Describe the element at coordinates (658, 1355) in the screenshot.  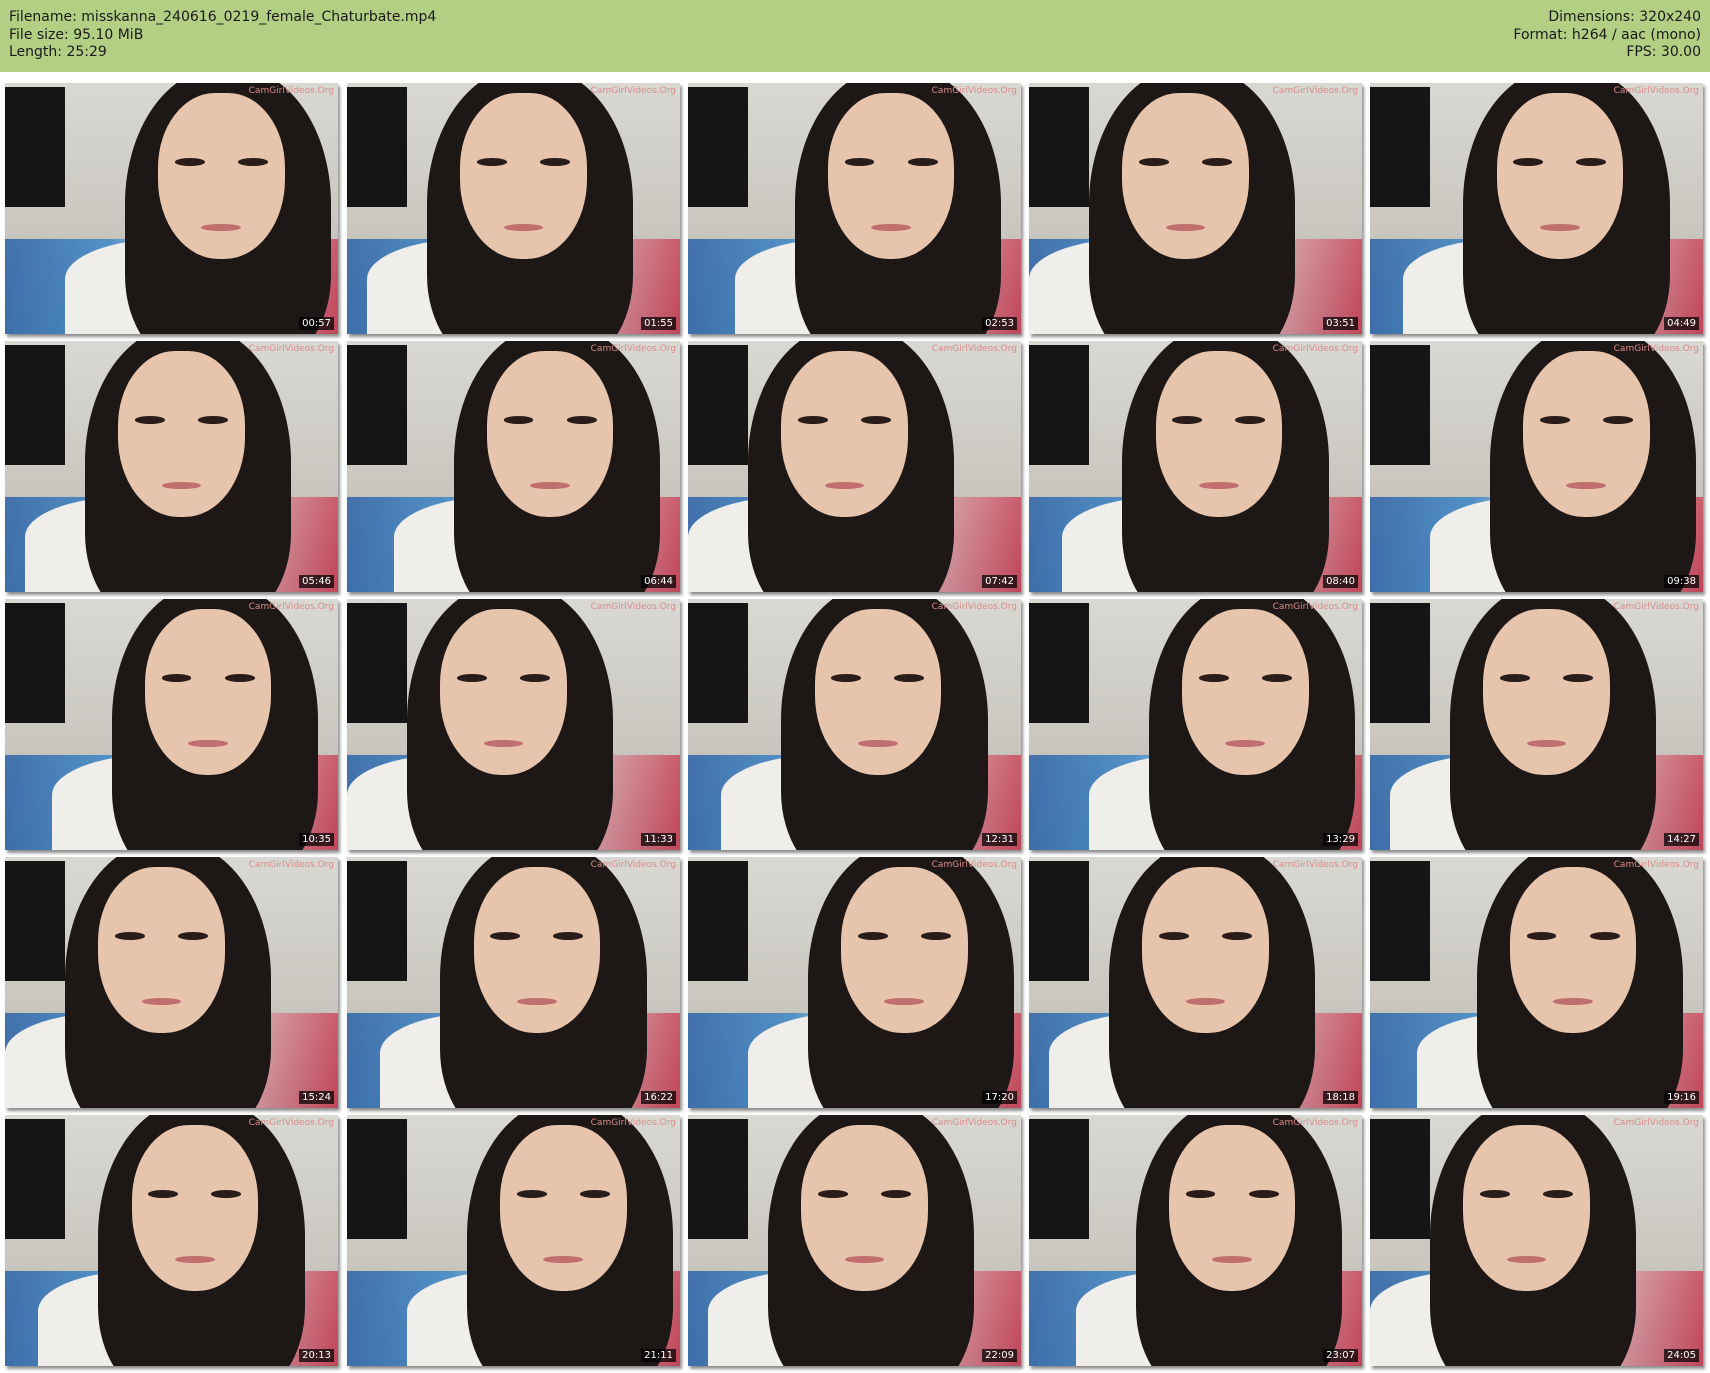
I see `timestamp-label: 21:11` at that location.